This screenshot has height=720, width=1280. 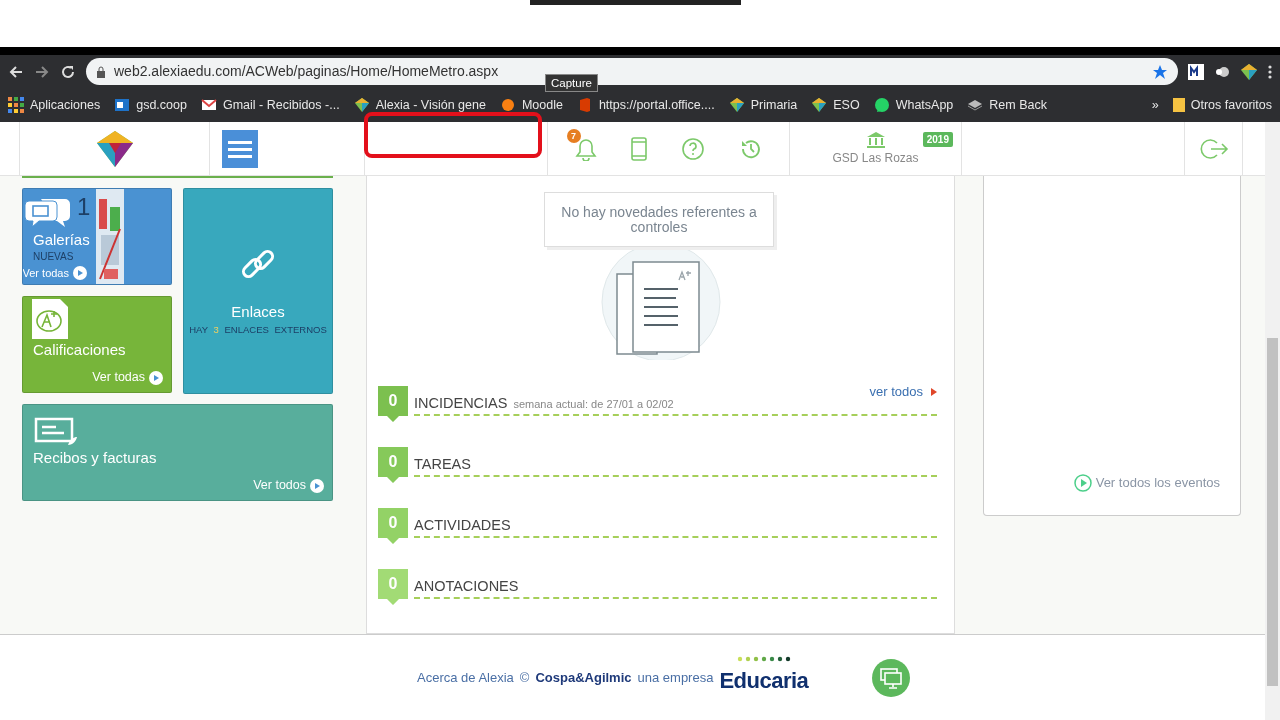 What do you see at coordinates (913, 105) in the screenshot?
I see `bookmark: WhatsApp` at bounding box center [913, 105].